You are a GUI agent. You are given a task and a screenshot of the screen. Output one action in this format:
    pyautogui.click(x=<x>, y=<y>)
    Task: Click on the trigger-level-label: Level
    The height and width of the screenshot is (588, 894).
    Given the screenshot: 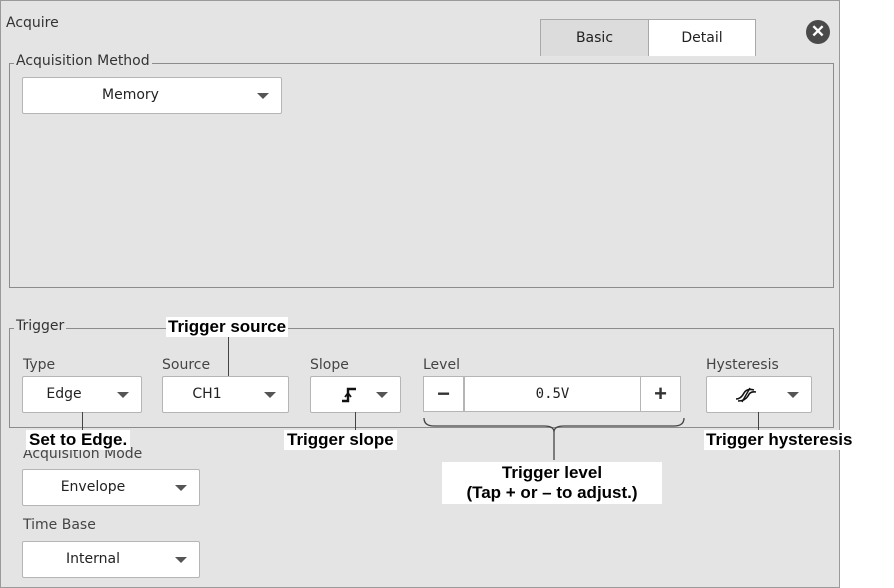 What is the action you would take?
    pyautogui.click(x=441, y=365)
    